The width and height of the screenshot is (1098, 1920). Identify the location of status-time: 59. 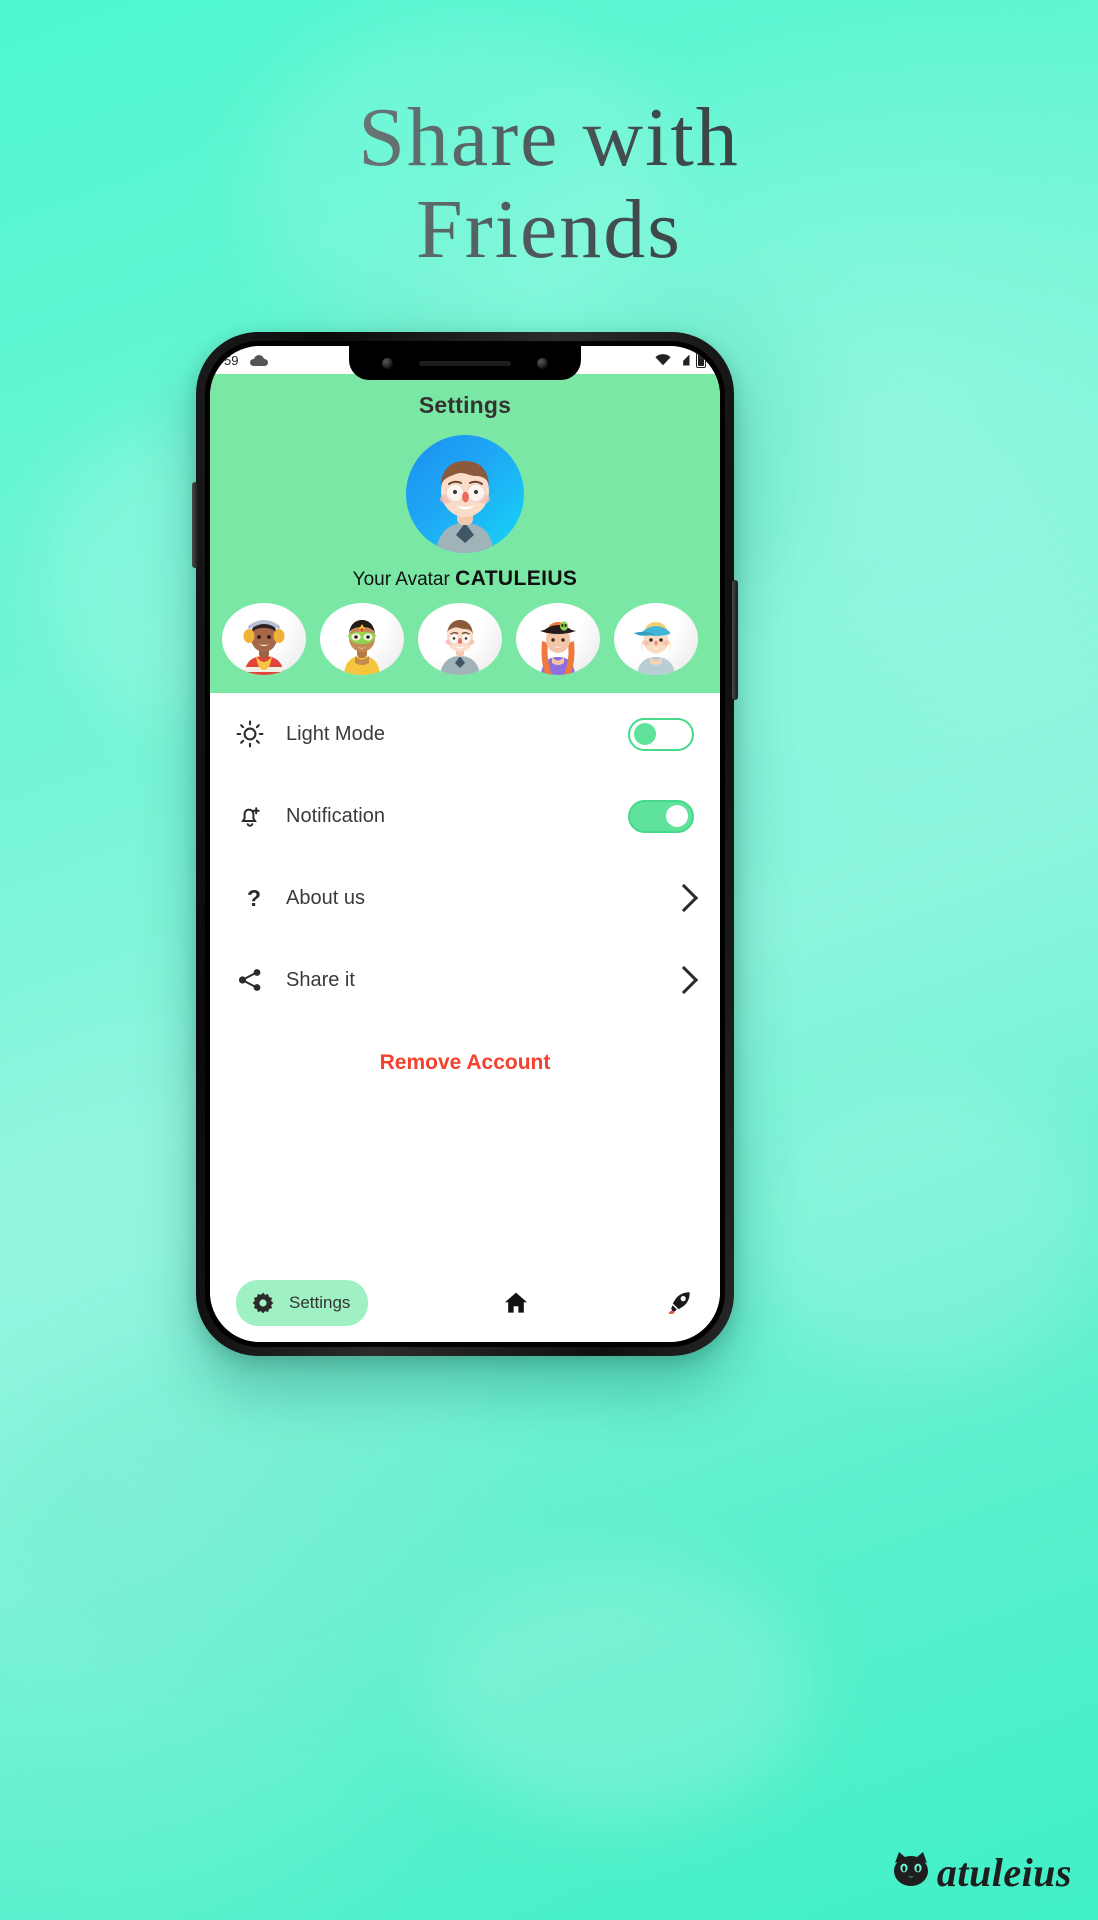
(231, 360).